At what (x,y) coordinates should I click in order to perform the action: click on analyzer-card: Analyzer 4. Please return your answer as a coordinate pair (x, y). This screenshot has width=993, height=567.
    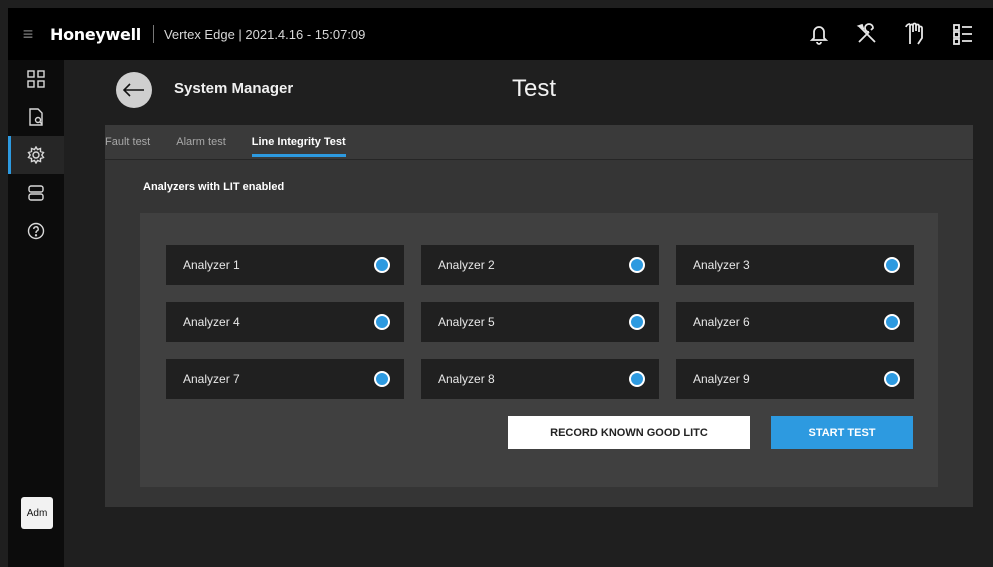
    Looking at the image, I should click on (285, 322).